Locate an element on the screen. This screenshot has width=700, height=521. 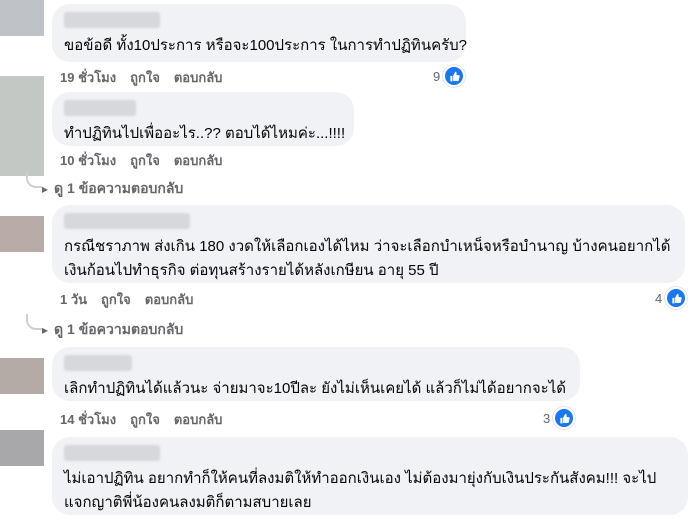
comment-actions: 19 ชั่วโมง ถูกใจ ตอบกลับ is located at coordinates (141, 77).